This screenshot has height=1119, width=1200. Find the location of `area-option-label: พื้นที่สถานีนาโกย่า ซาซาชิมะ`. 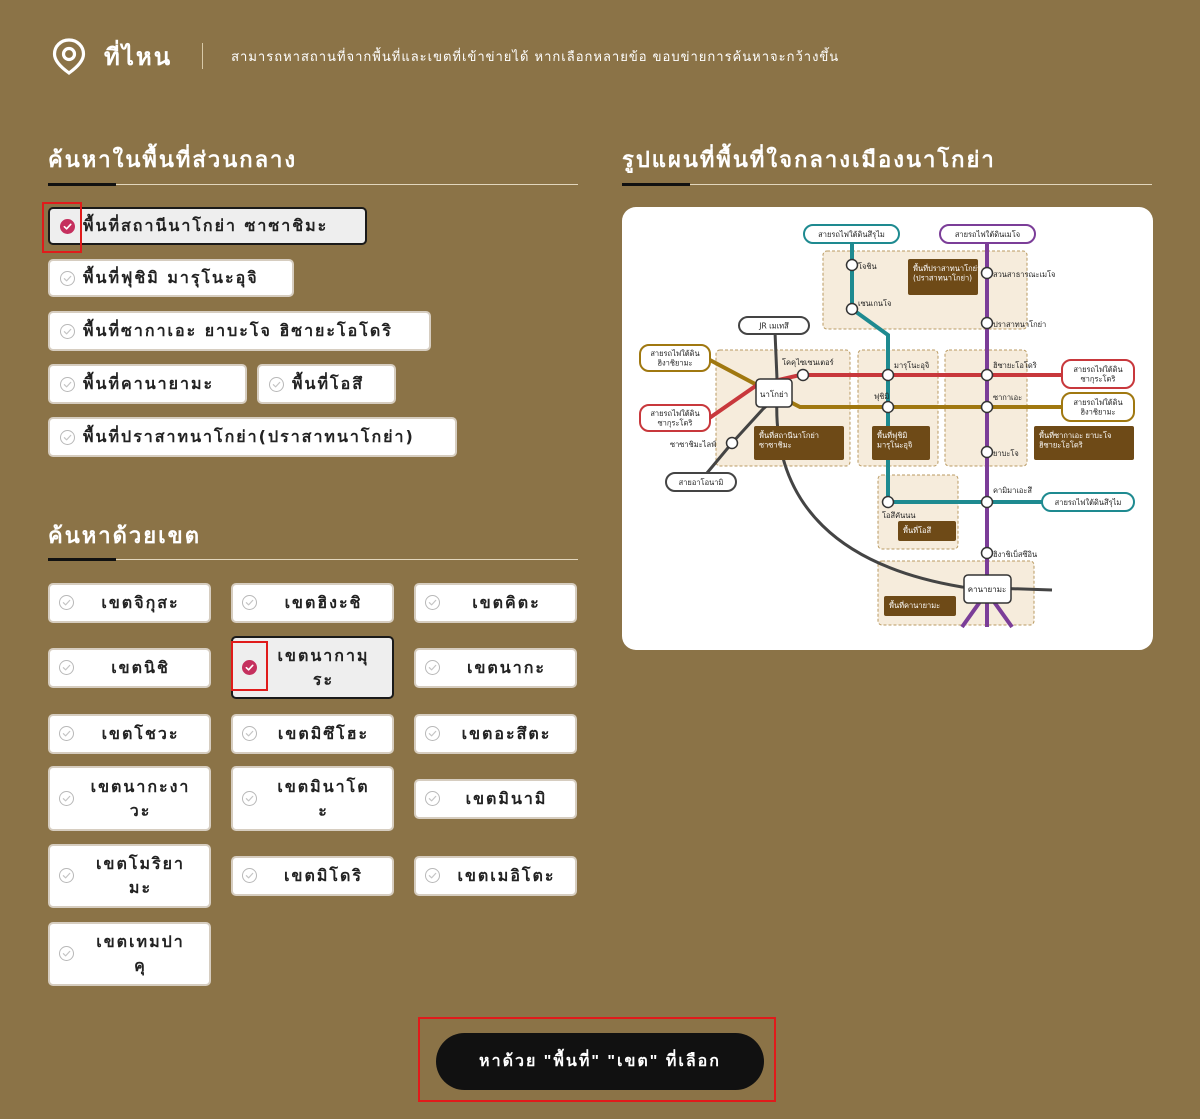

area-option-label: พื้นที่สถานีนาโกย่า ซาซาชิมะ is located at coordinates (206, 225).